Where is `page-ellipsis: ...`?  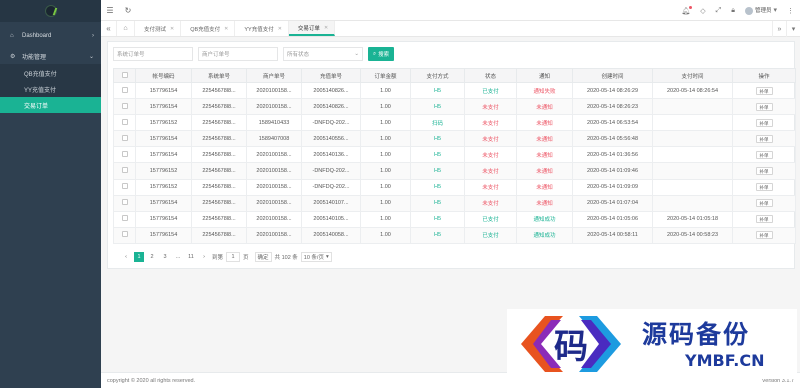 page-ellipsis: ... is located at coordinates (178, 257).